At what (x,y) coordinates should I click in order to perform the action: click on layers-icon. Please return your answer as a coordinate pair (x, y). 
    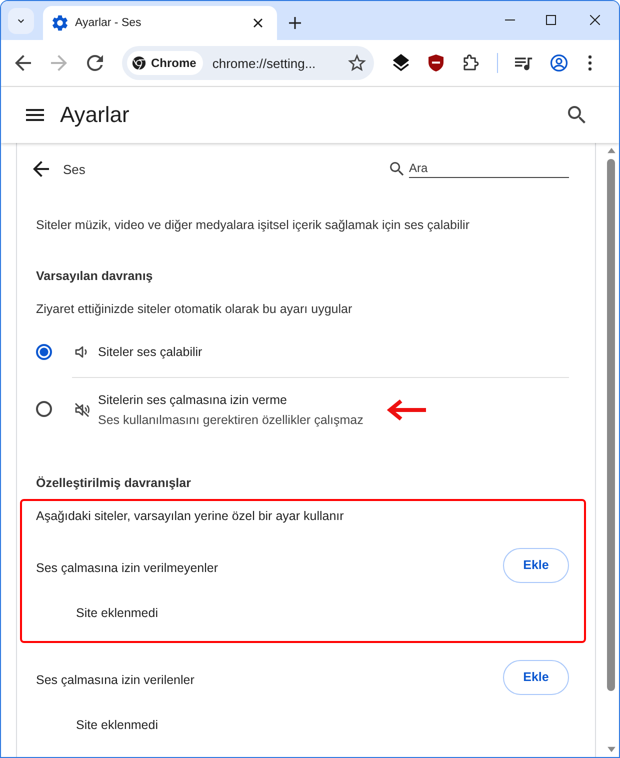
    Looking at the image, I should click on (401, 63).